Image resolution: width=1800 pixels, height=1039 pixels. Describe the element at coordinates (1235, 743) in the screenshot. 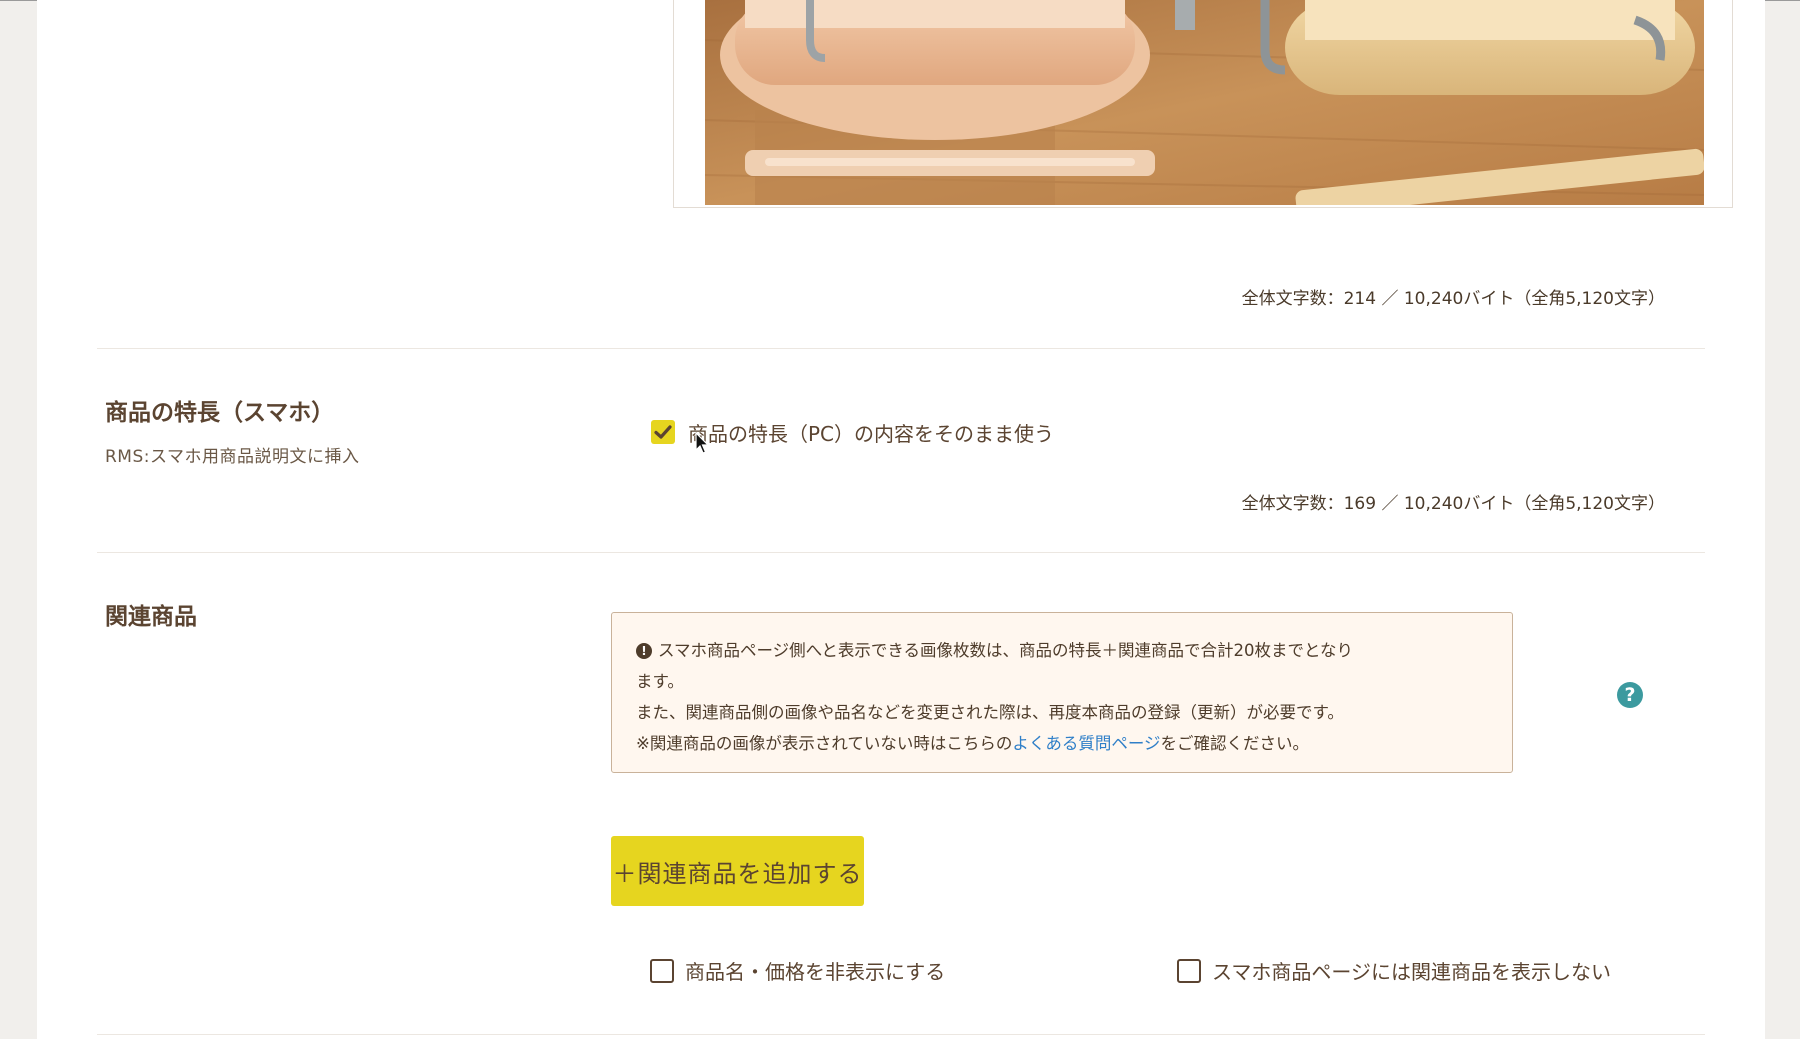

I see `notice-line-4-suffix: をご確認ください。` at that location.